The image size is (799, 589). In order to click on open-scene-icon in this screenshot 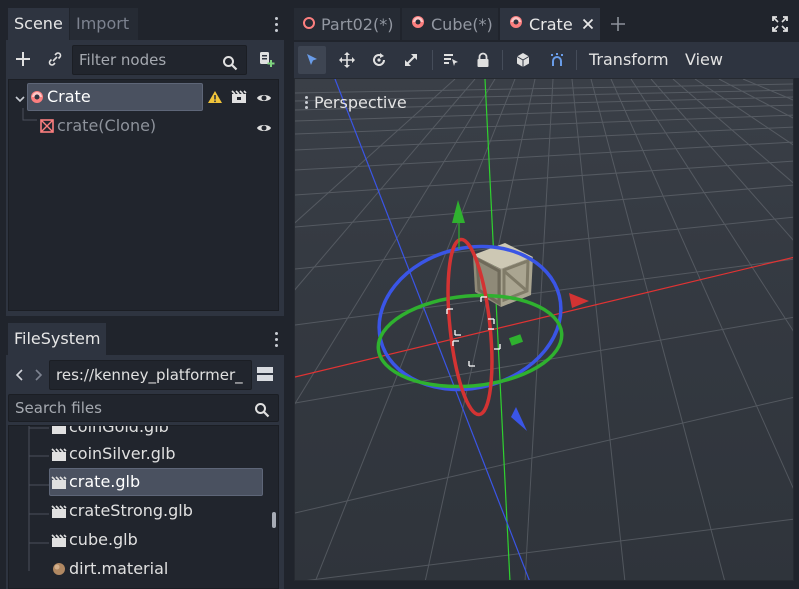, I will do `click(239, 99)`.